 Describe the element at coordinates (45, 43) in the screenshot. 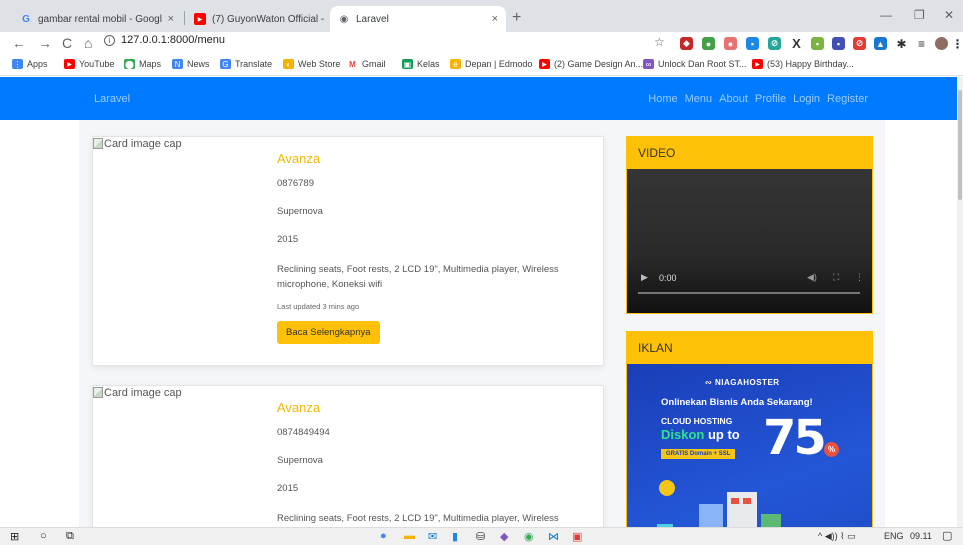

I see `forward-icon: →` at that location.